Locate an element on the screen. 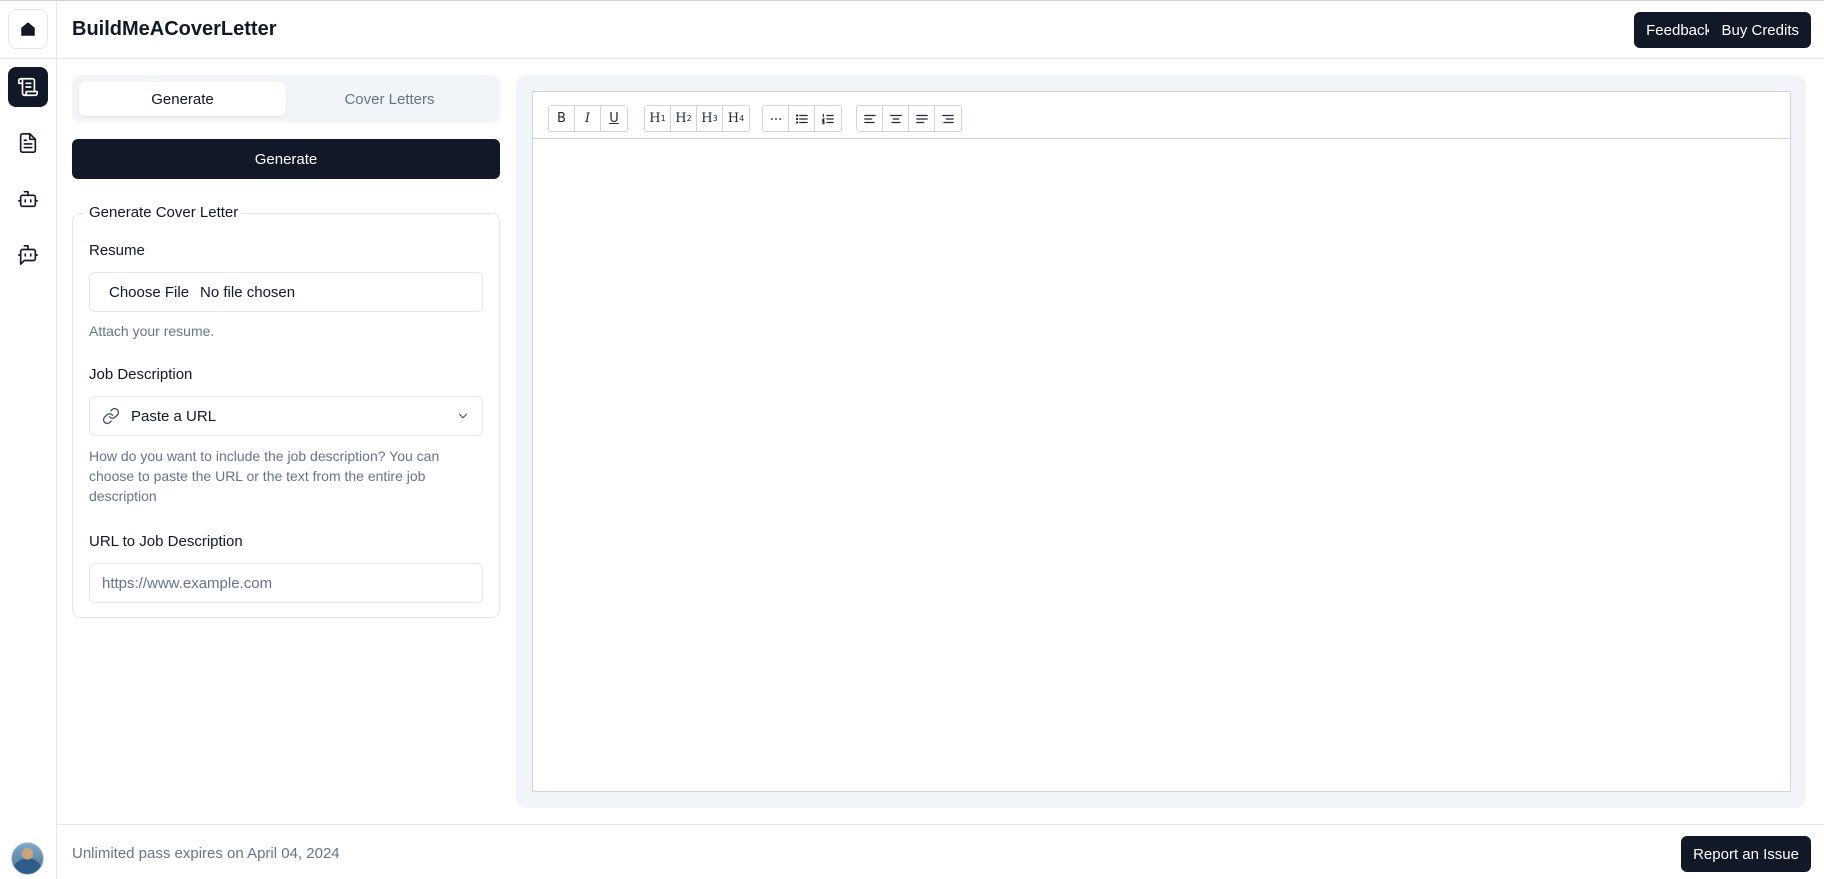 The width and height of the screenshot is (1824, 879). tab-list: Generate Cover Letters is located at coordinates (286, 99).